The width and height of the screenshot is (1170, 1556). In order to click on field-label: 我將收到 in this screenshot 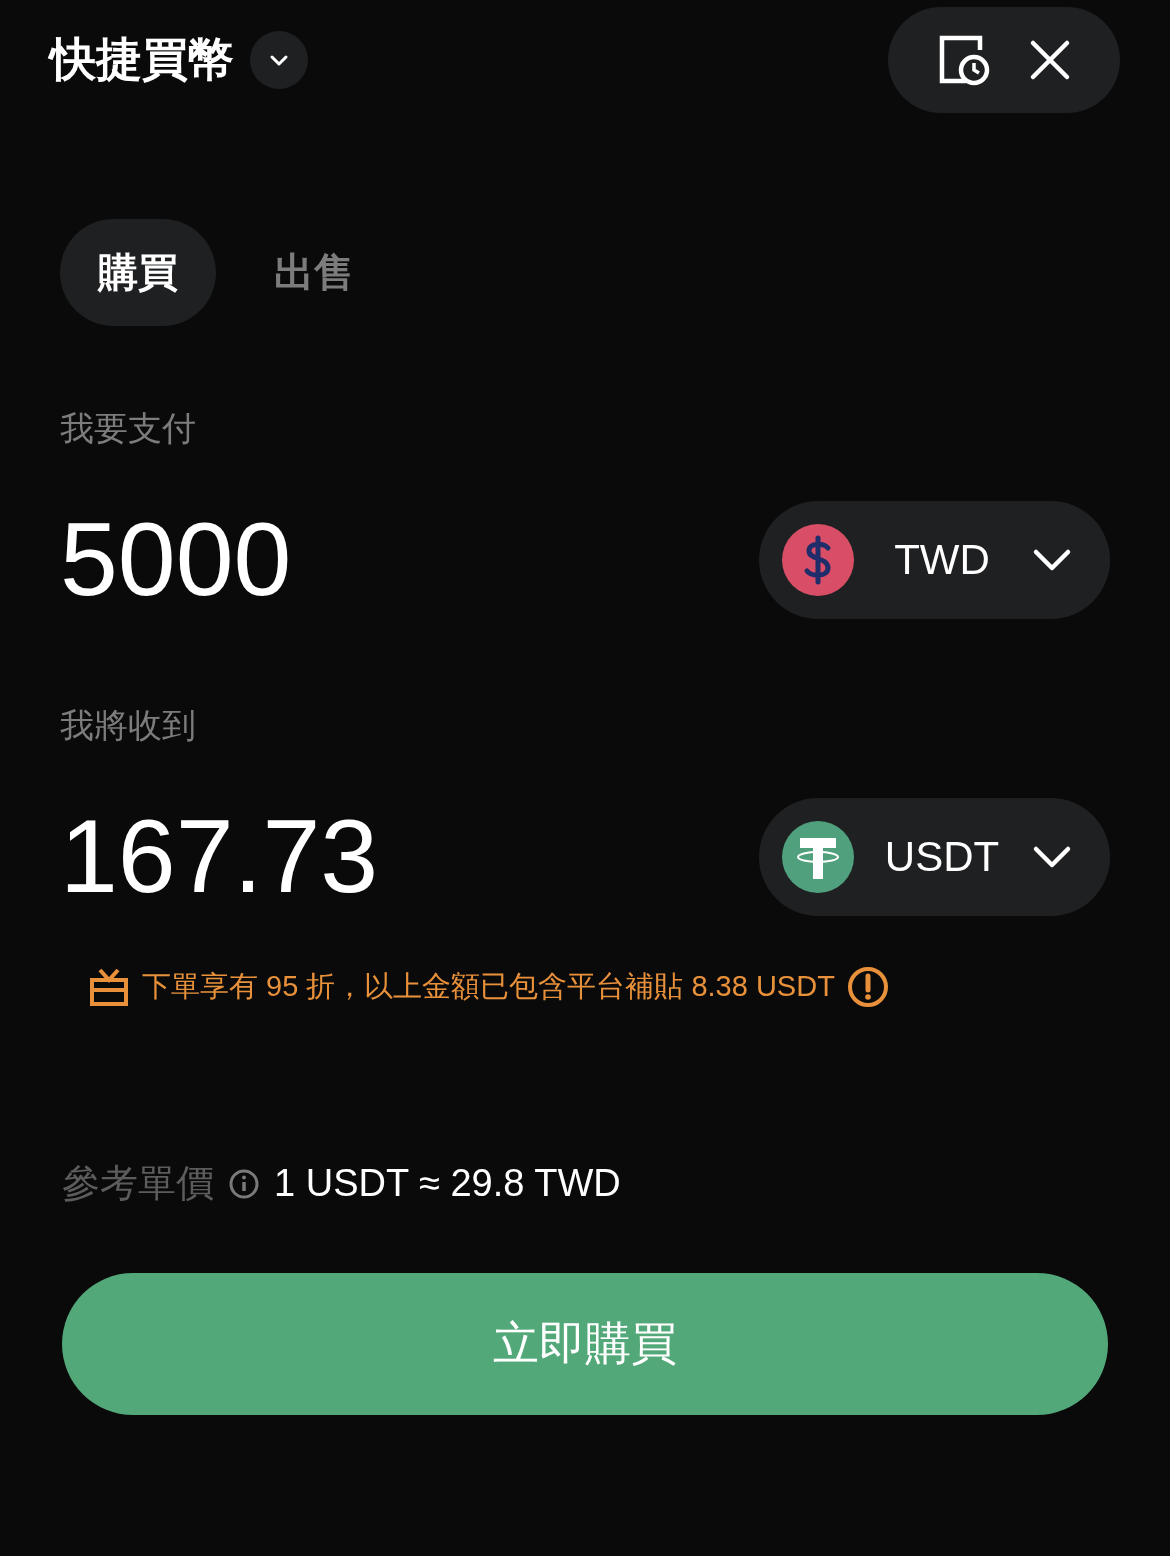, I will do `click(128, 725)`.